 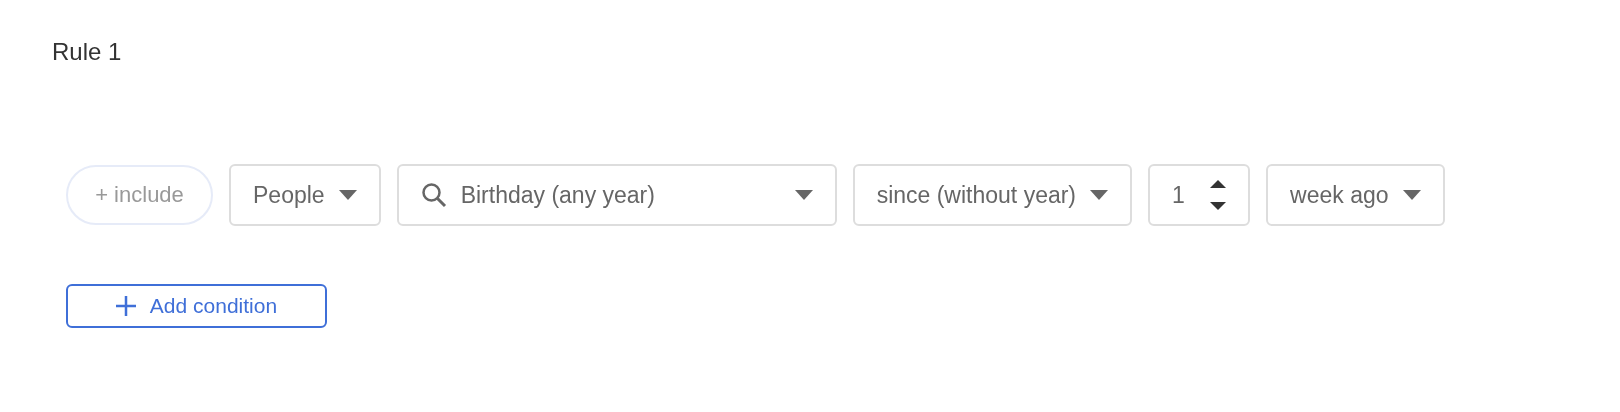 What do you see at coordinates (433, 195) in the screenshot?
I see `search-icon` at bounding box center [433, 195].